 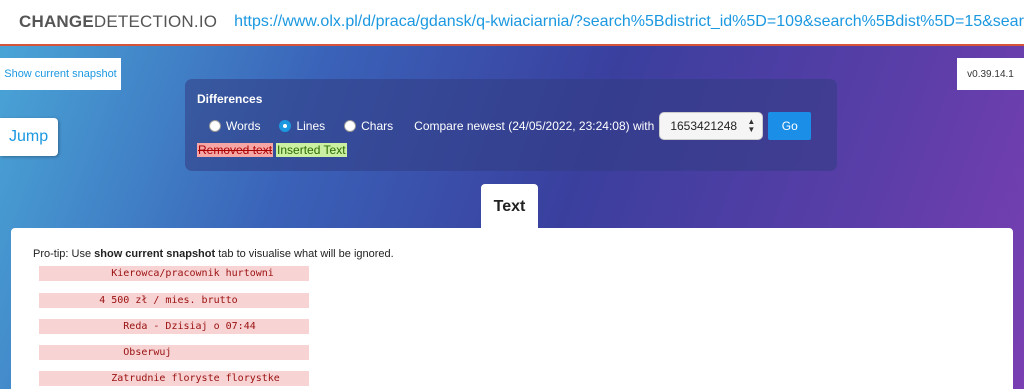 I want to click on diff-line-removed: Obserwuj, so click(x=174, y=352).